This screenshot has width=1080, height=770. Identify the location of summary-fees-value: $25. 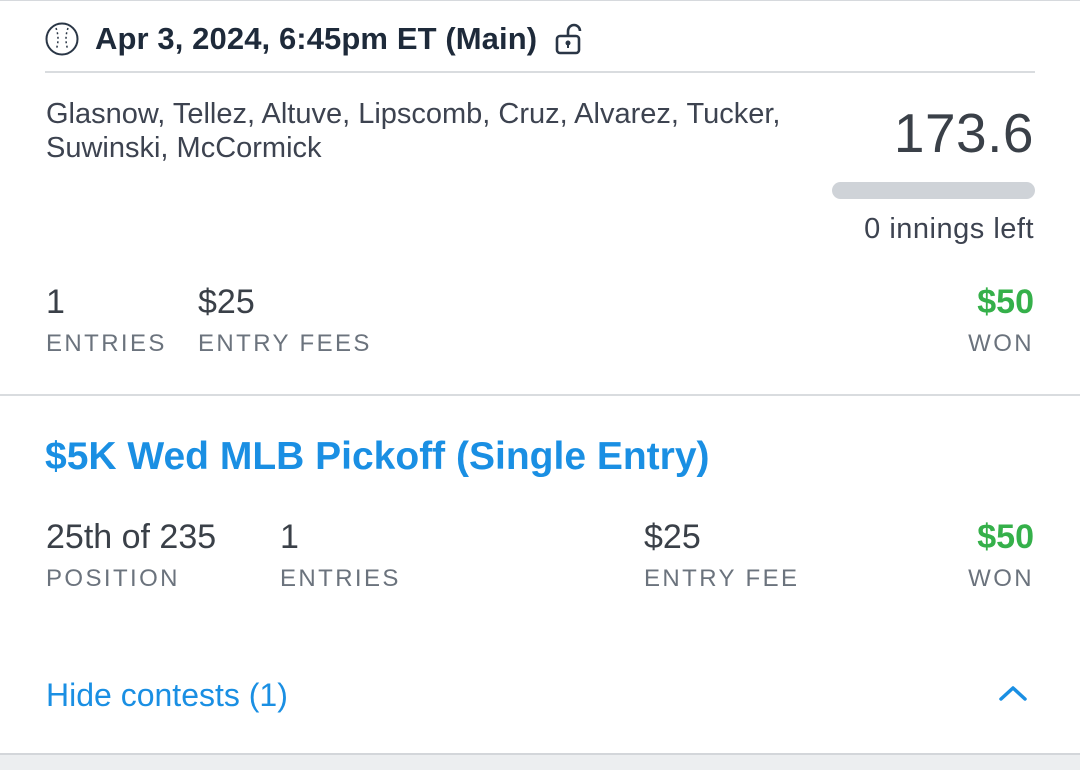
(226, 302).